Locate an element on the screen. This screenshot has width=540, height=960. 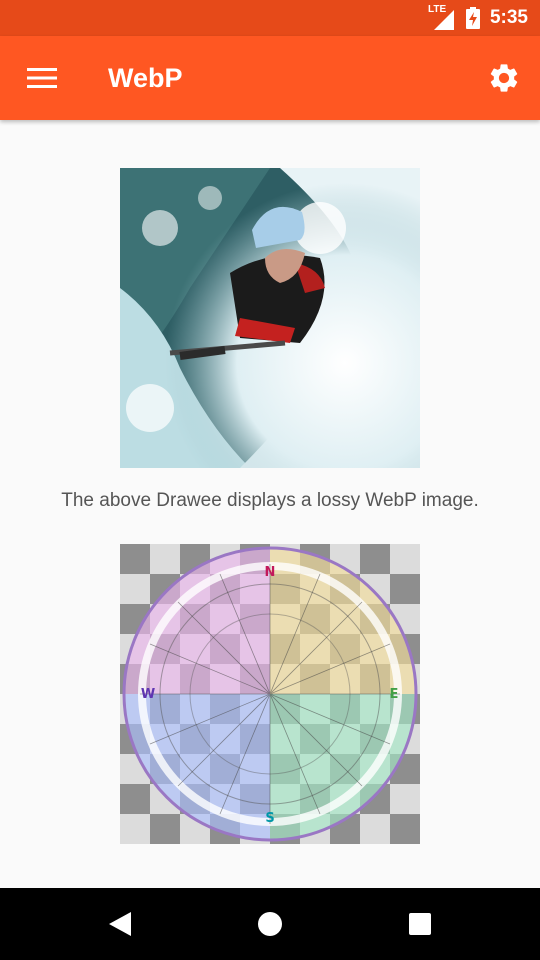
back-icon is located at coordinates (120, 924).